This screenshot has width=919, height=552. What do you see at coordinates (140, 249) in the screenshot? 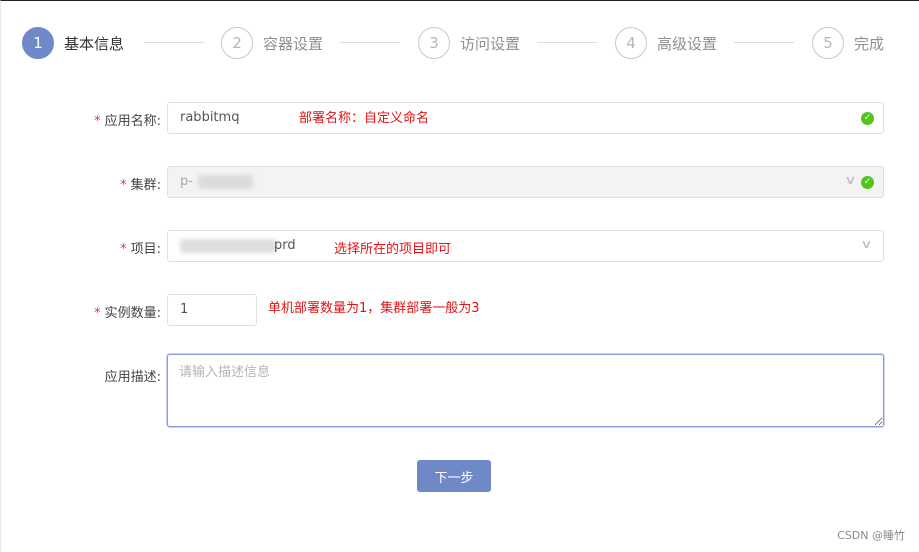
I see `project-label: * 项目:` at bounding box center [140, 249].